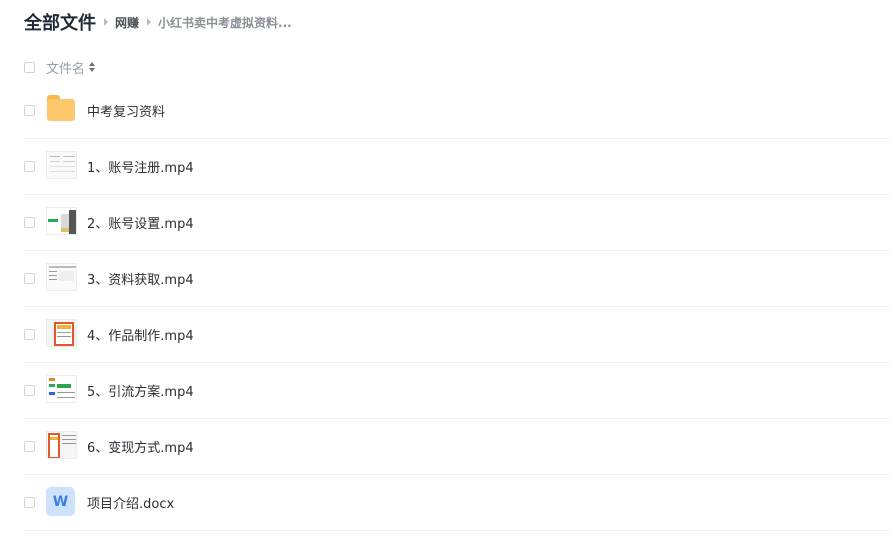 The image size is (891, 558). What do you see at coordinates (457, 447) in the screenshot?
I see `file-row: 6、变现方式.mp4` at bounding box center [457, 447].